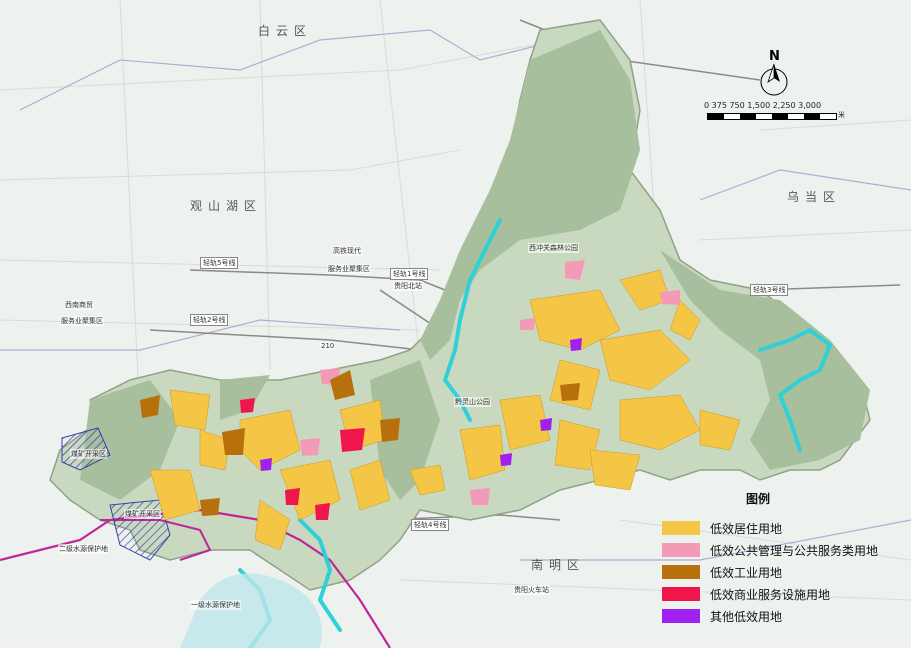 The height and width of the screenshot is (648, 911). I want to click on label-gaotie: 高铁现代, so click(347, 251).